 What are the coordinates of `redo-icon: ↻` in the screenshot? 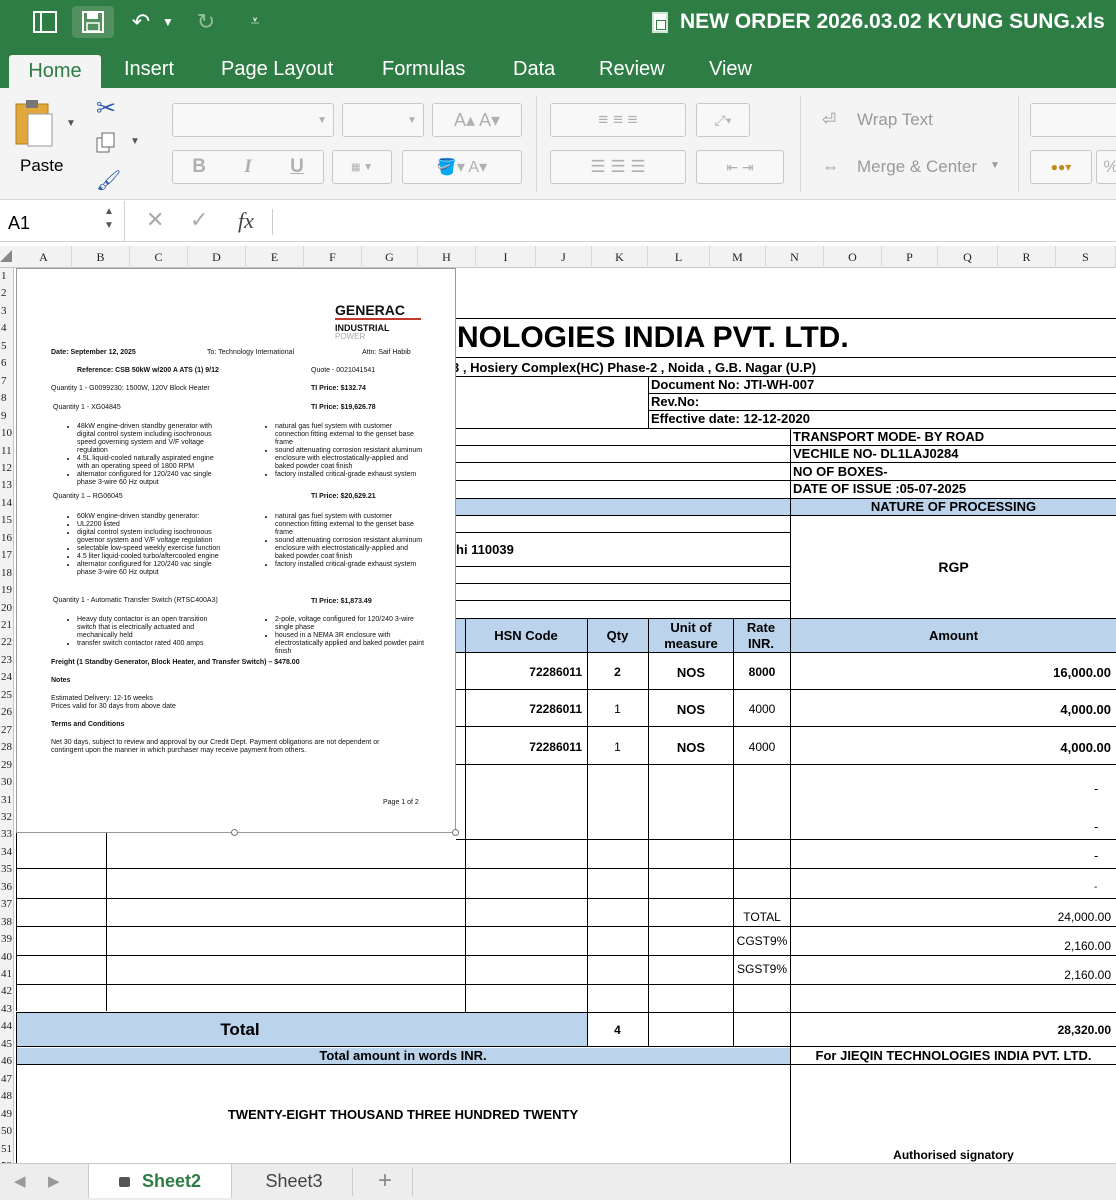 It's located at (206, 22).